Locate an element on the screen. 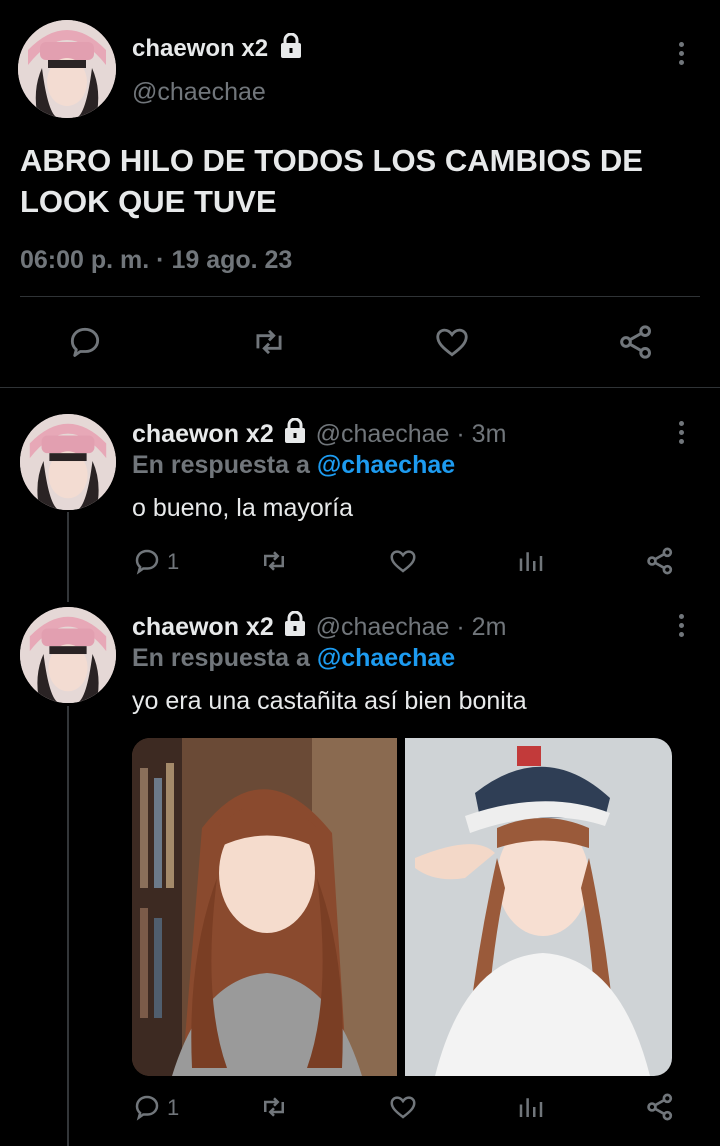 The width and height of the screenshot is (720, 1146). reply-time: · 3m is located at coordinates (481, 434).